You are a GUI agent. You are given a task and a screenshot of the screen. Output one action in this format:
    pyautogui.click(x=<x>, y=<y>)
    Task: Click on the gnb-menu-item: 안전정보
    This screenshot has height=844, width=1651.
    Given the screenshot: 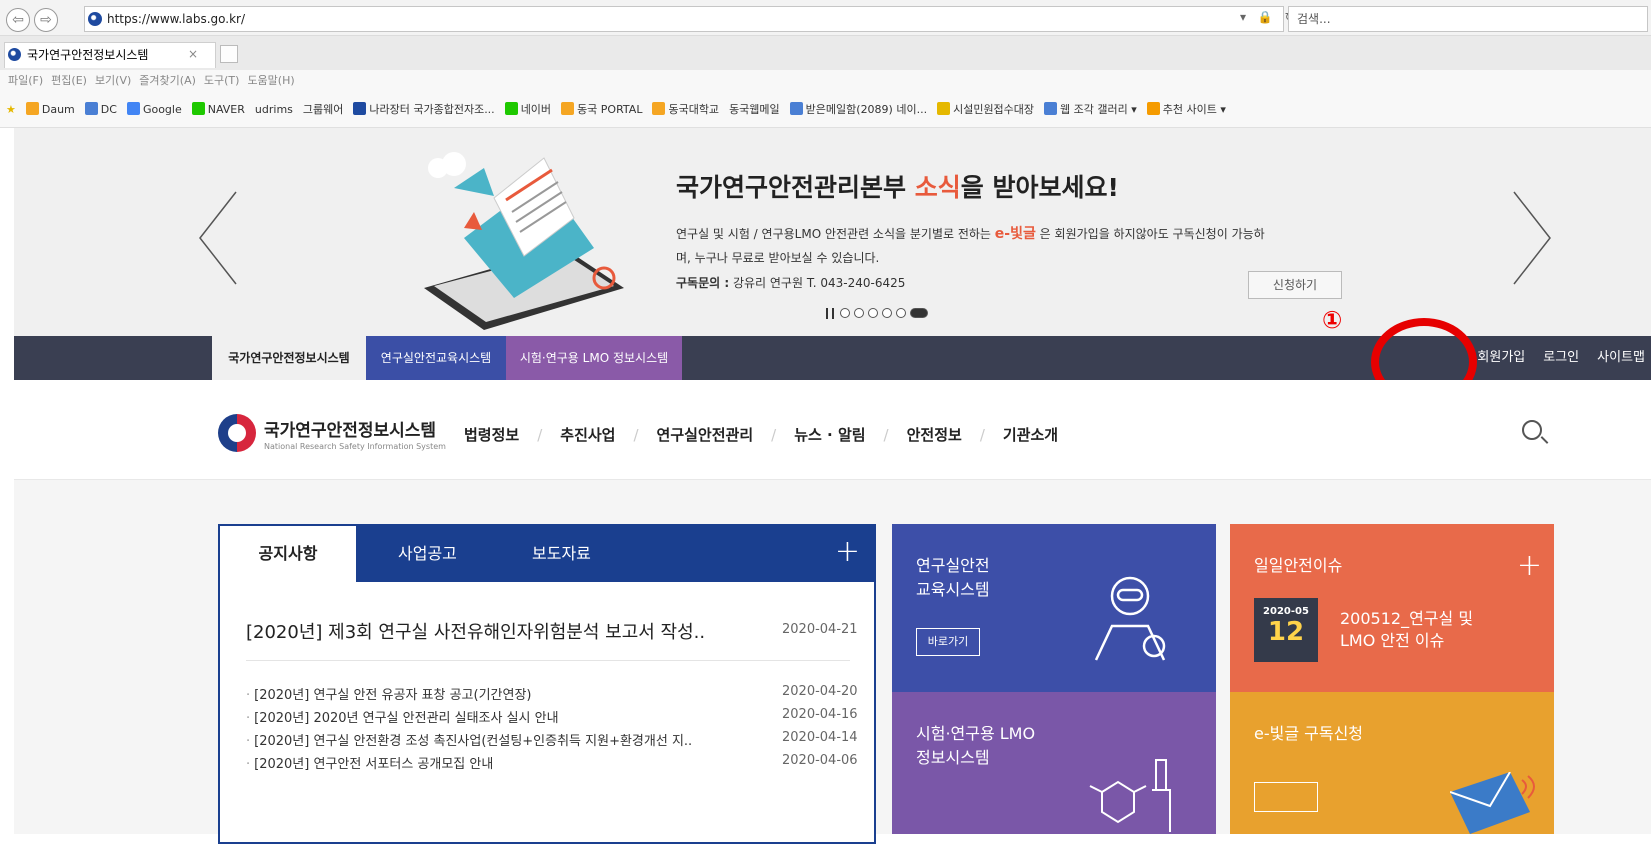 What is the action you would take?
    pyautogui.click(x=934, y=435)
    